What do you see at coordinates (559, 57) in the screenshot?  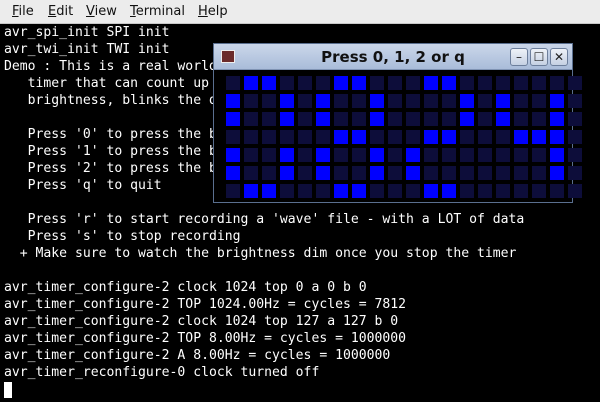 I see `close-button: ✕` at bounding box center [559, 57].